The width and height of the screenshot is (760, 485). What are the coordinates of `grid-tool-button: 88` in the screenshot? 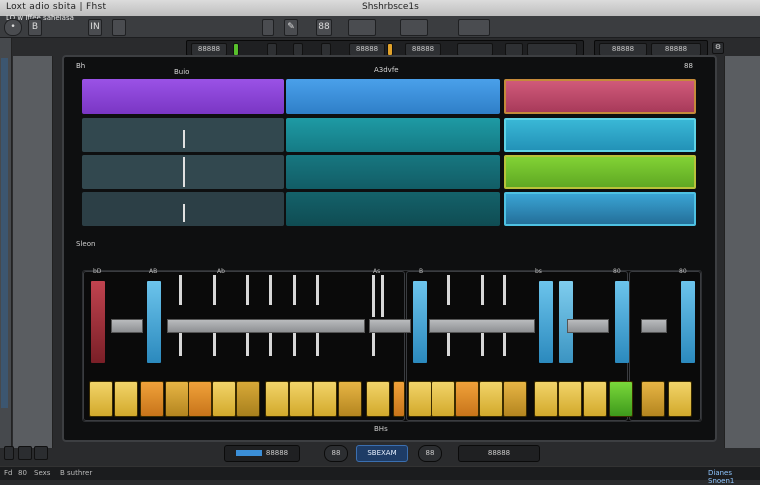 It's located at (324, 27).